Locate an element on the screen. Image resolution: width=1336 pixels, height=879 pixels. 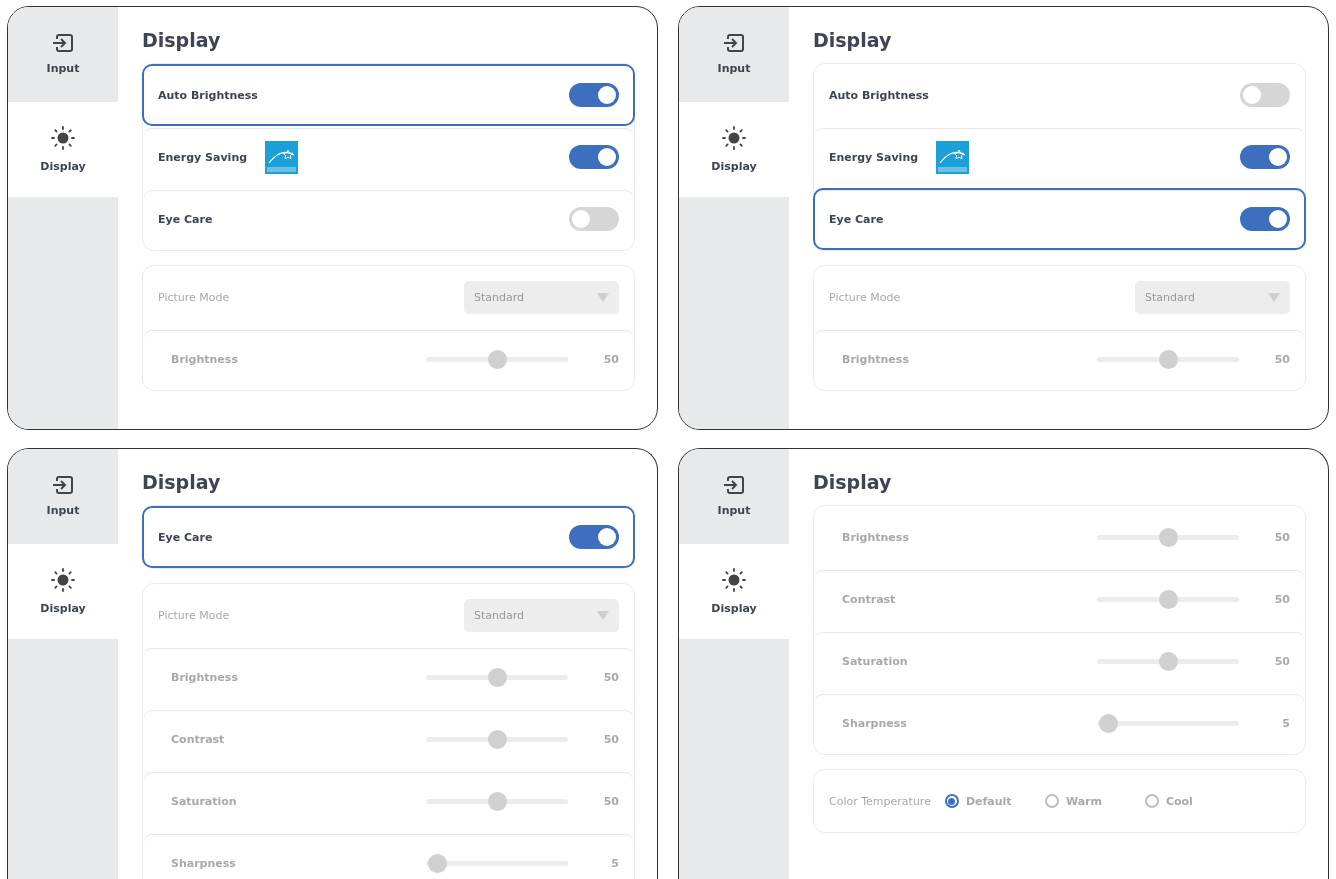
setting-label: Color Temperature is located at coordinates (880, 801).